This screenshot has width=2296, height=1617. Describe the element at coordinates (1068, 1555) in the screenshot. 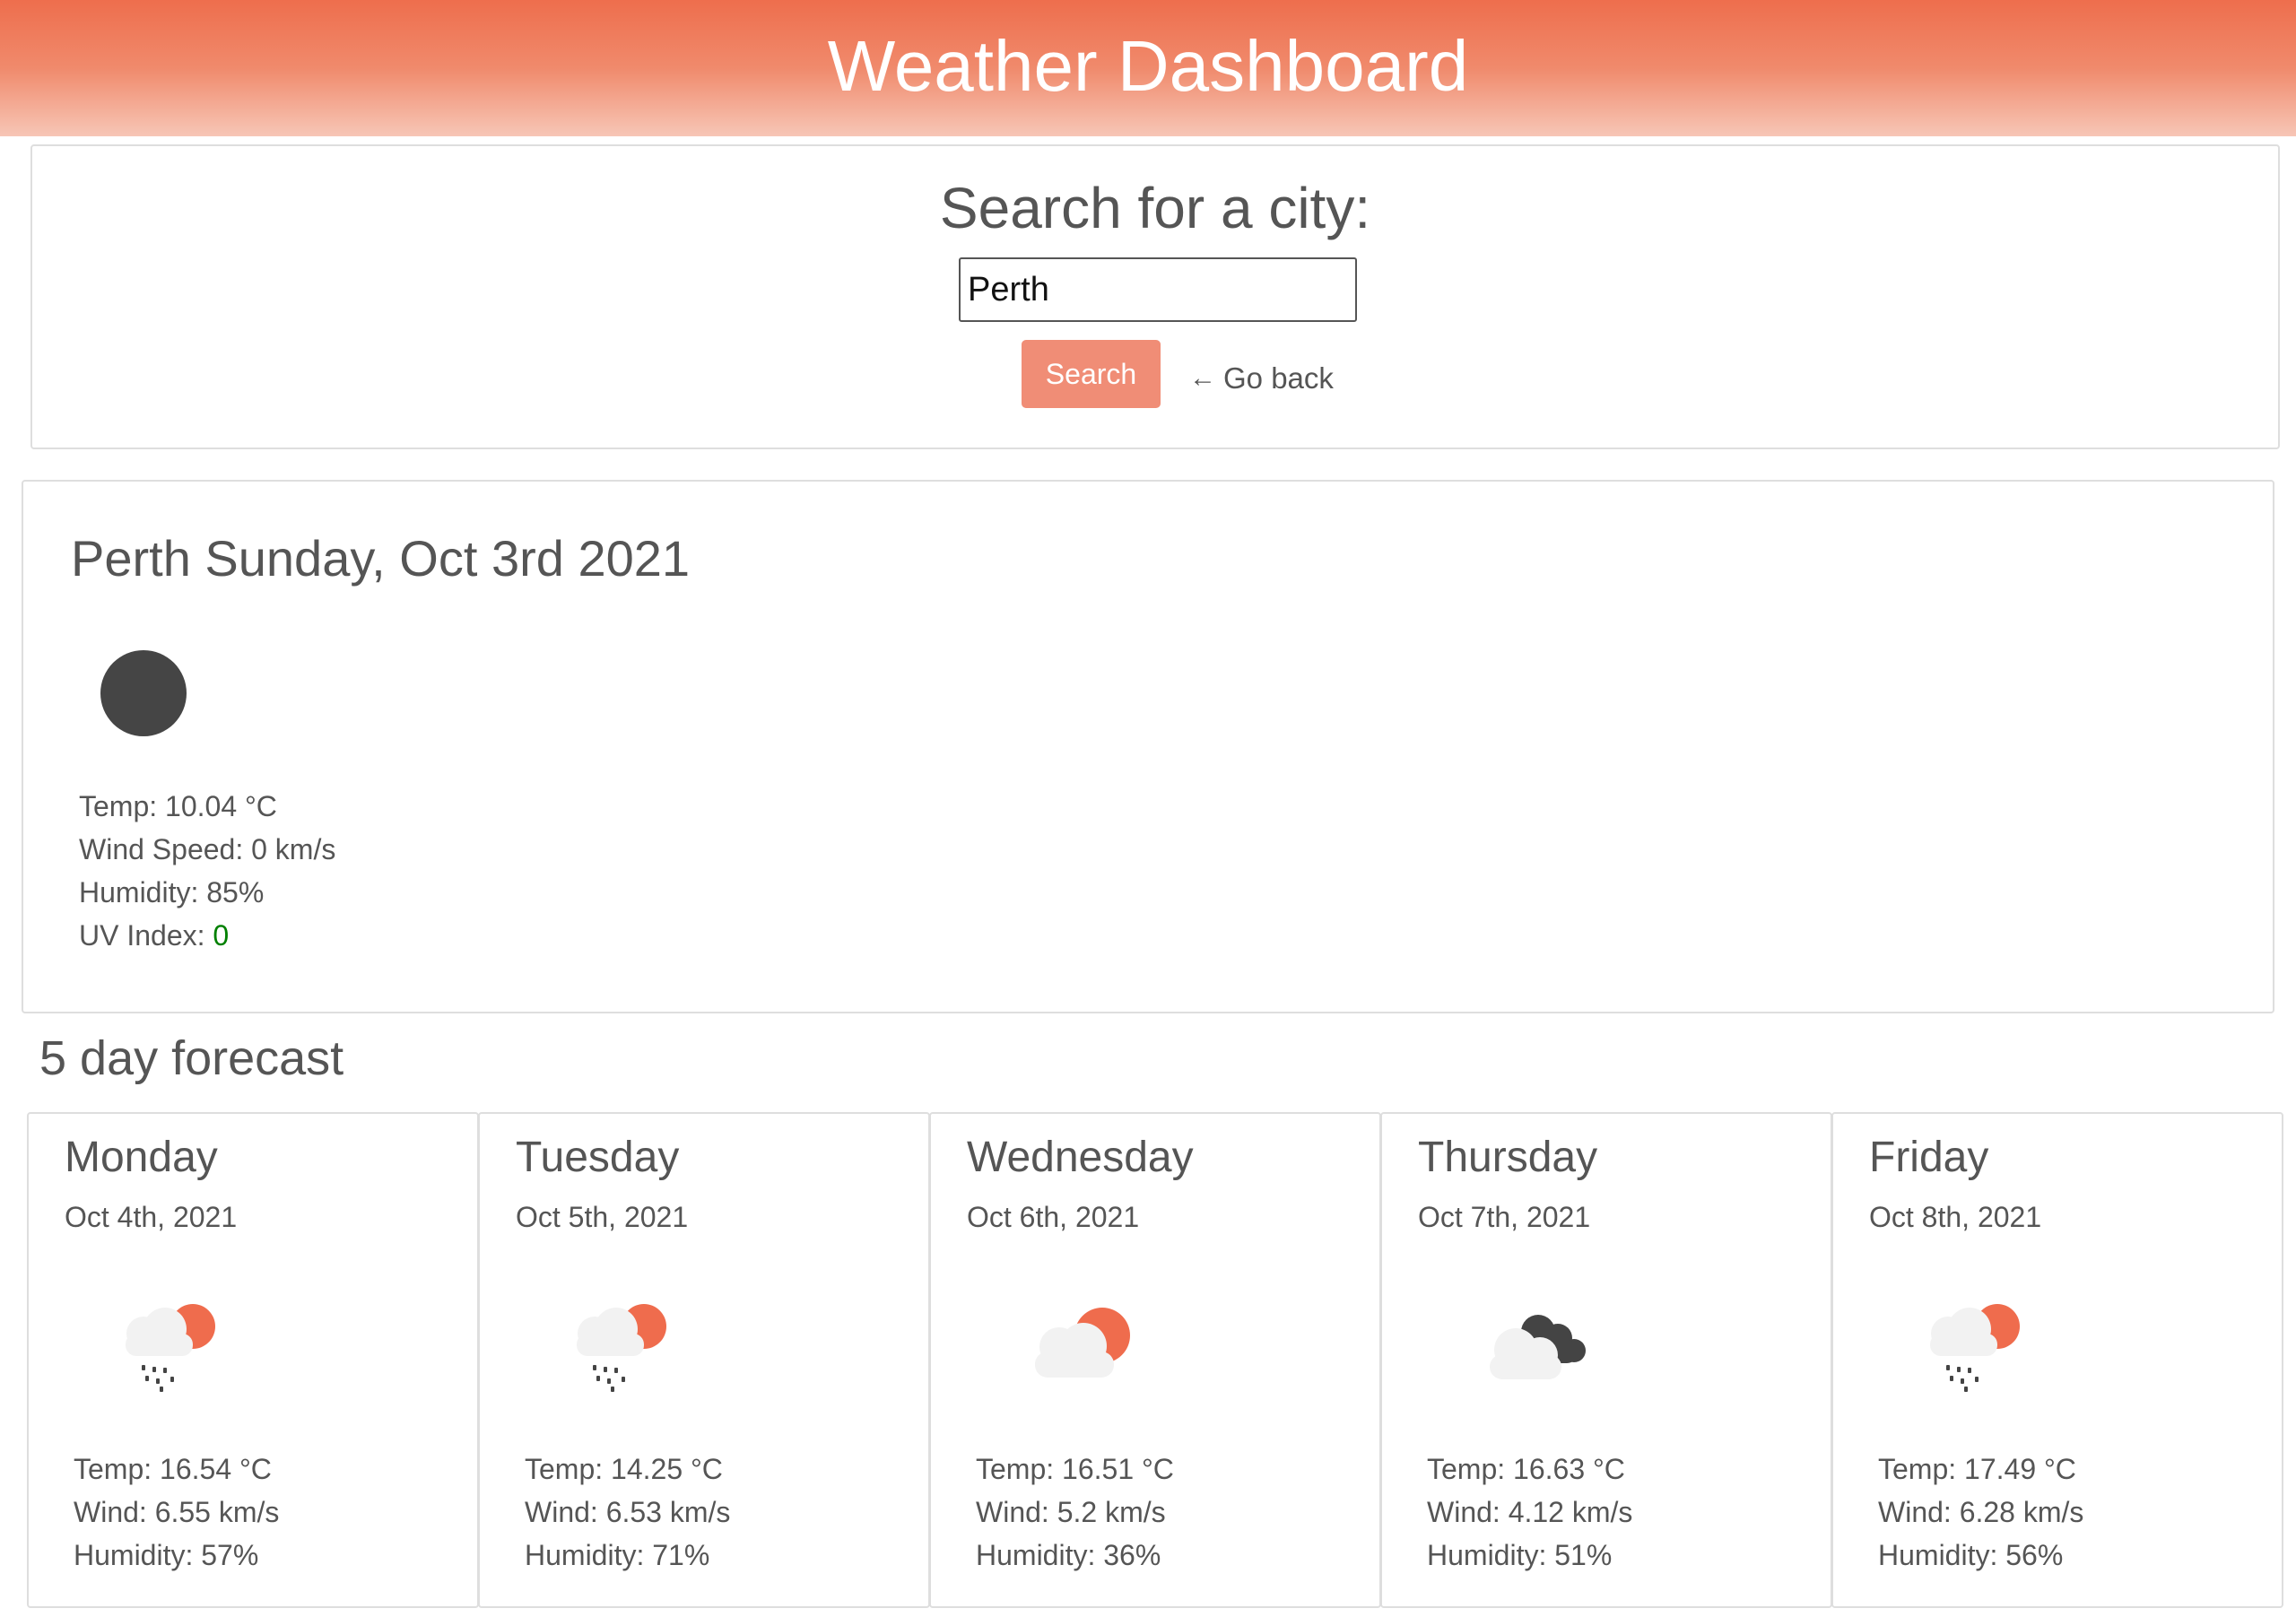

I see `forecast-humidity: Humidity: 36%` at that location.